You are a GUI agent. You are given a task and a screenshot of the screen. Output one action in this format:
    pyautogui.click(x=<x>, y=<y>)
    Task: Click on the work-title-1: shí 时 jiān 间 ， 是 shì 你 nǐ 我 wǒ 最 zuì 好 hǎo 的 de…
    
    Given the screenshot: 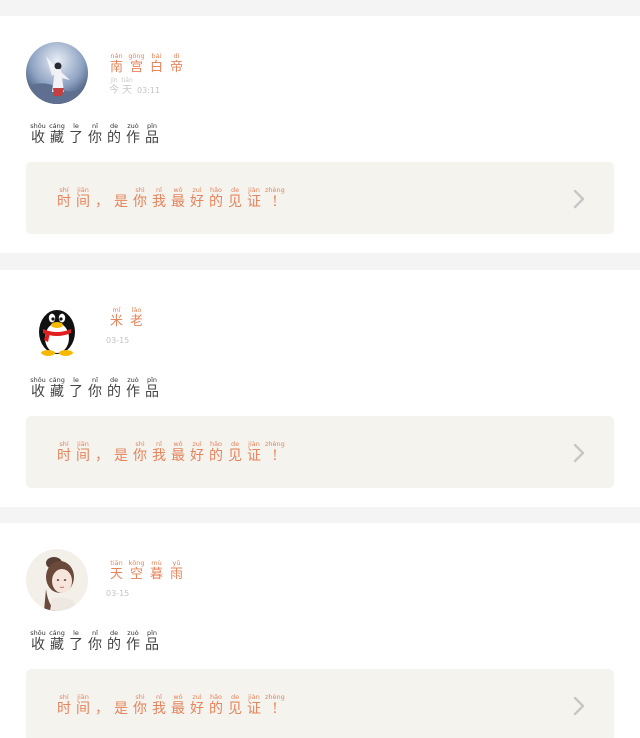 What is the action you would take?
    pyautogui.click(x=172, y=198)
    